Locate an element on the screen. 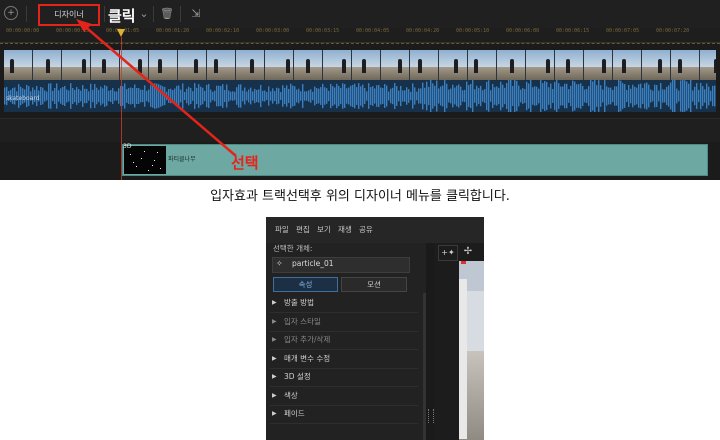 The width and height of the screenshot is (720, 440). menu-file: 파일 is located at coordinates (282, 230).